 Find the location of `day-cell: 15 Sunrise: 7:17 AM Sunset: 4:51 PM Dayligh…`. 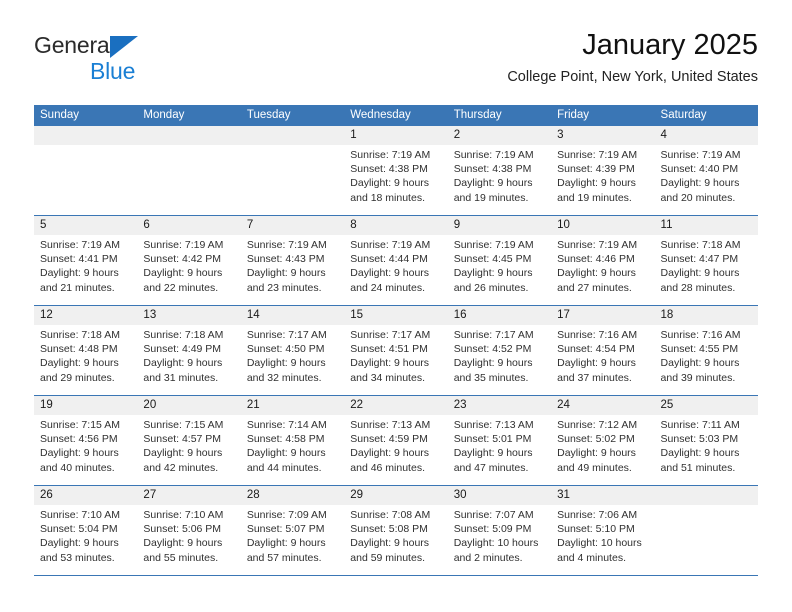

day-cell: 15 Sunrise: 7:17 AM Sunset: 4:51 PM Dayligh… is located at coordinates (396, 350).